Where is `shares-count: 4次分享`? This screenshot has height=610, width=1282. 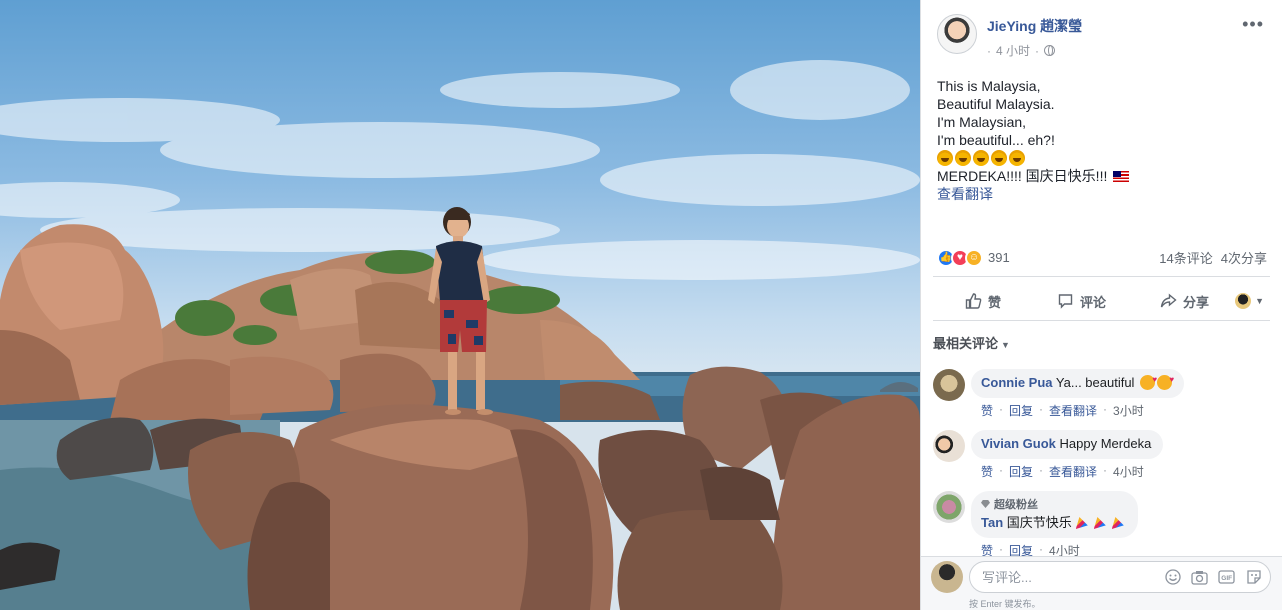
shares-count: 4次分享 is located at coordinates (1244, 257).